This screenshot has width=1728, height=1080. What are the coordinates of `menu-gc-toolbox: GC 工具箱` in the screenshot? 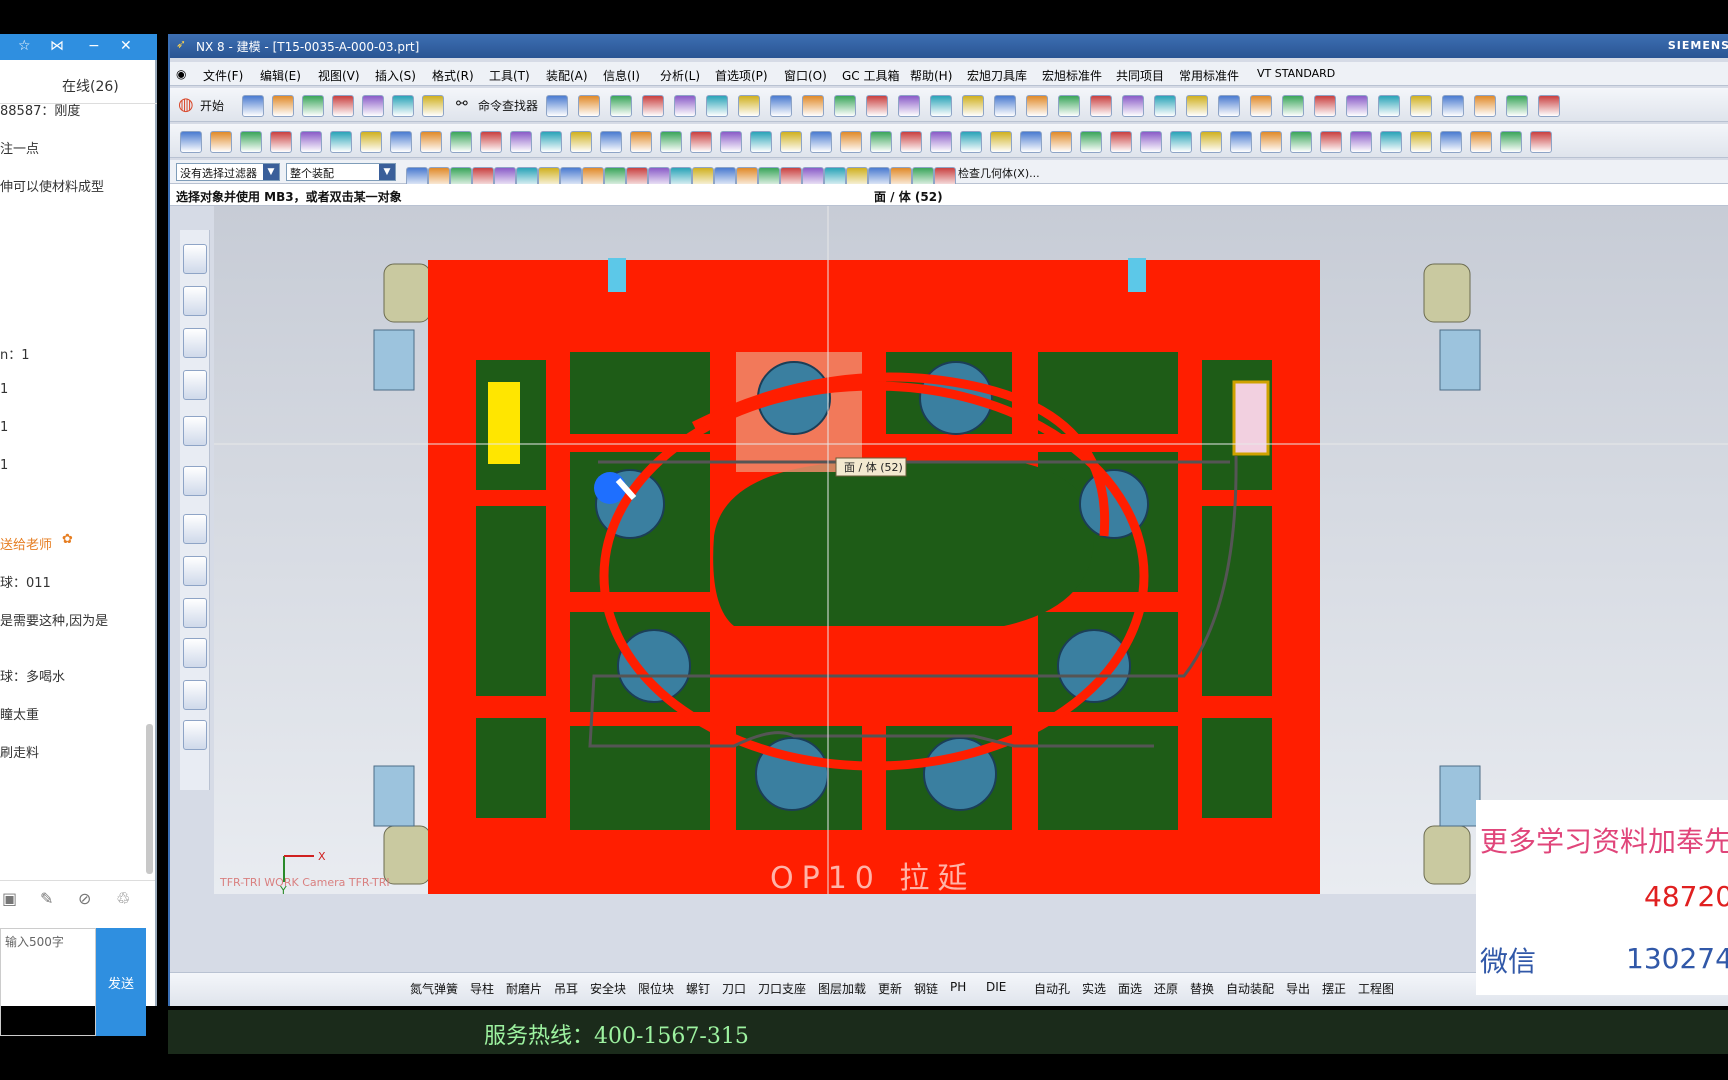 It's located at (871, 75).